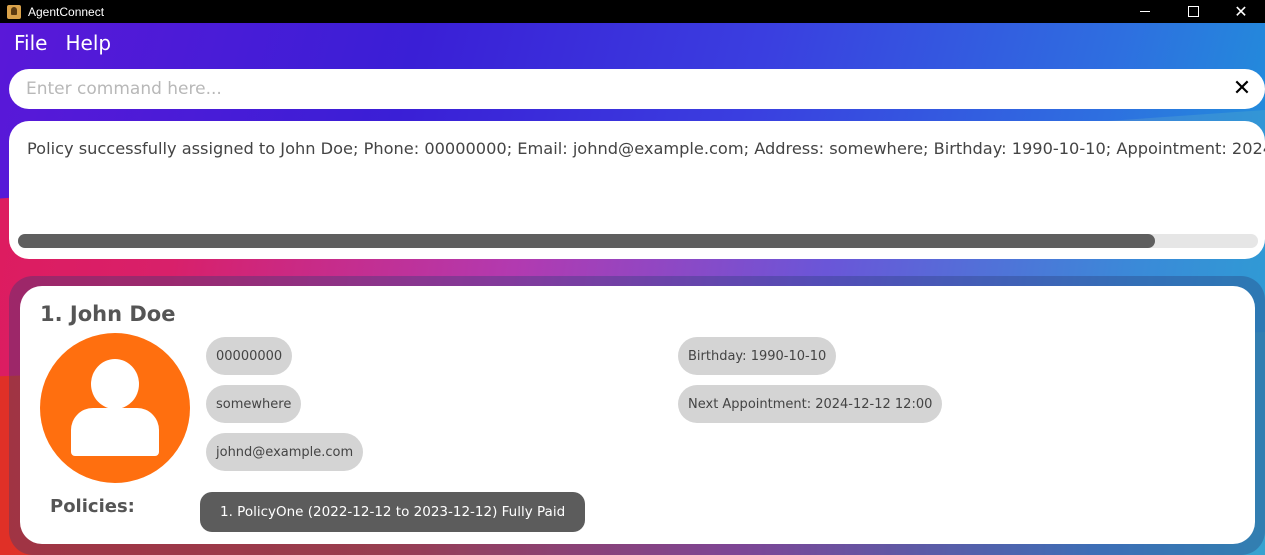 This screenshot has height=555, width=1265. Describe the element at coordinates (1241, 11) in the screenshot. I see `close-window-button: ✕` at that location.